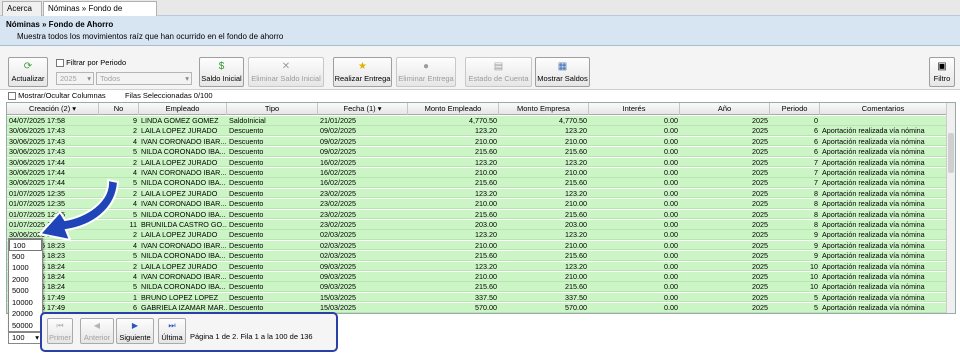 The width and height of the screenshot is (960, 356). Describe the element at coordinates (338, 235) in the screenshot. I see `cell-fecha: 02/03/2025` at that location.